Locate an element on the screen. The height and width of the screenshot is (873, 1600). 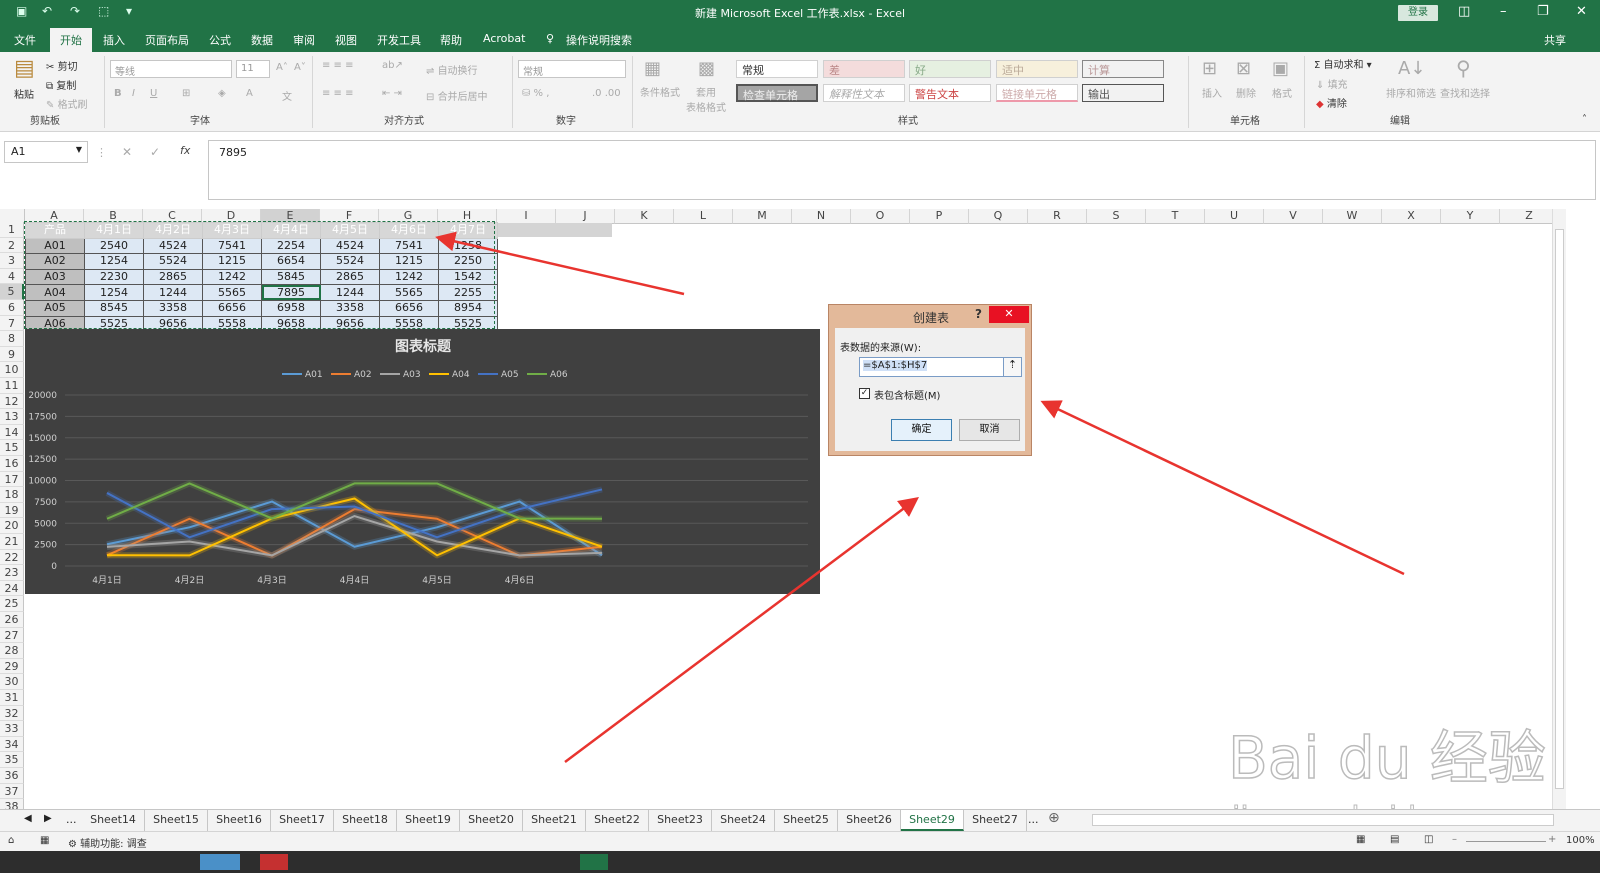
accessibility-status: ⚙ 辅助功能: 调查 is located at coordinates (107, 842).